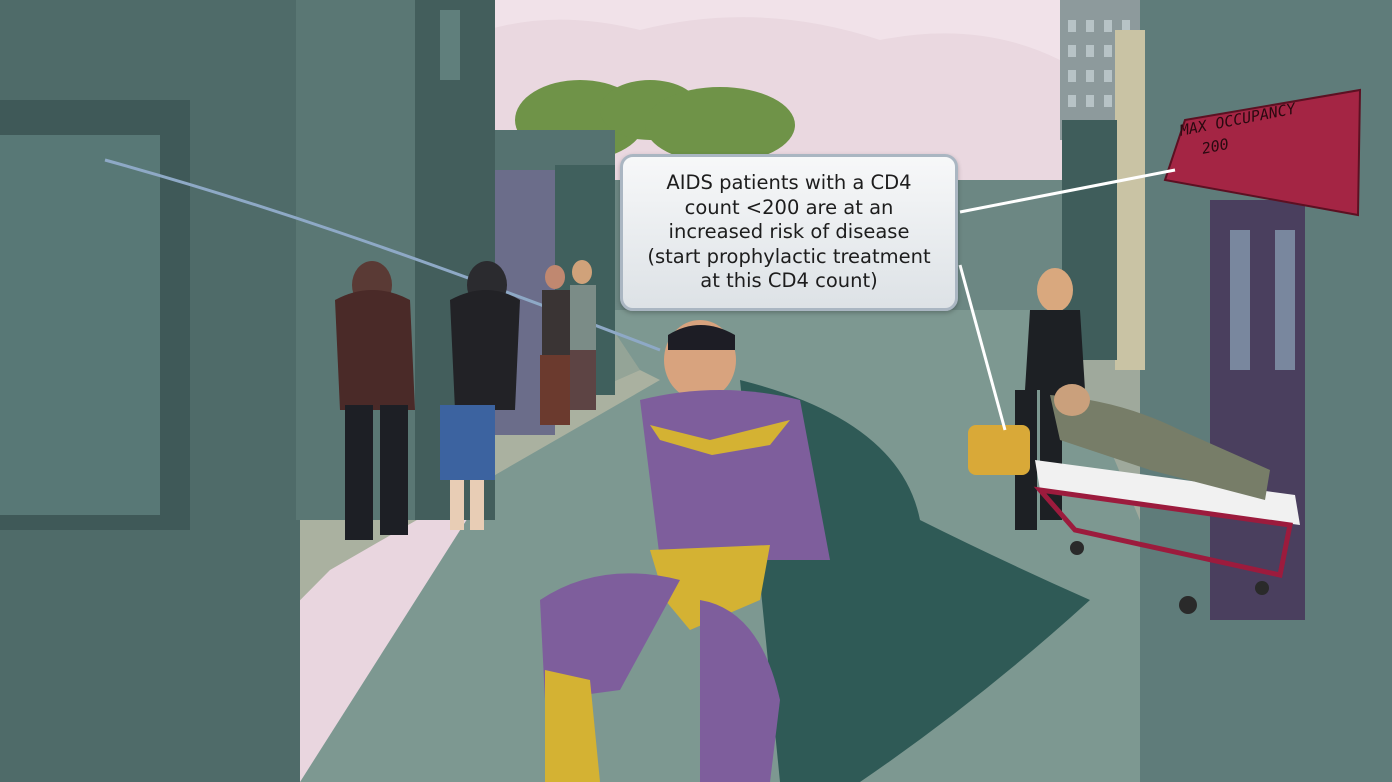 This screenshot has height=782, width=1392. What do you see at coordinates (999, 450) in the screenshot?
I see `medical-bag` at bounding box center [999, 450].